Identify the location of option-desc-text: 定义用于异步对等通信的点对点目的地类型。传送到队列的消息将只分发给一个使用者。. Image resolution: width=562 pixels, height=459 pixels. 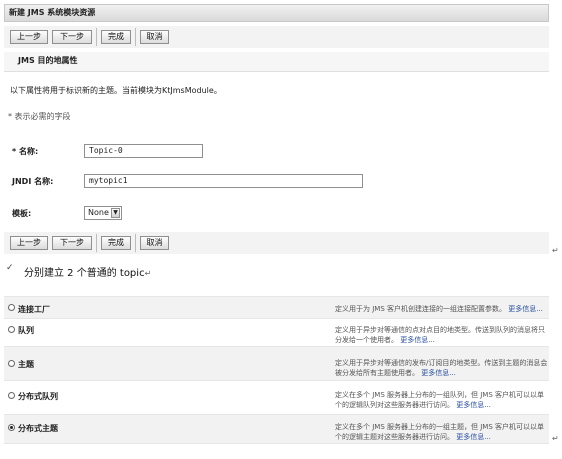
(440, 335).